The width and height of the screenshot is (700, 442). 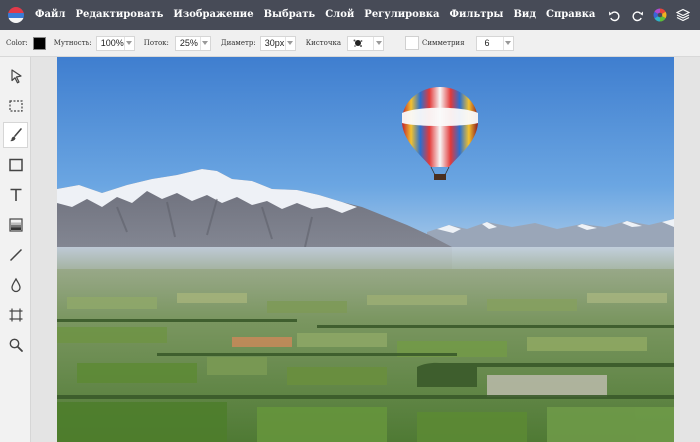 I want to click on diameter-label: Диаметр:, so click(x=238, y=43).